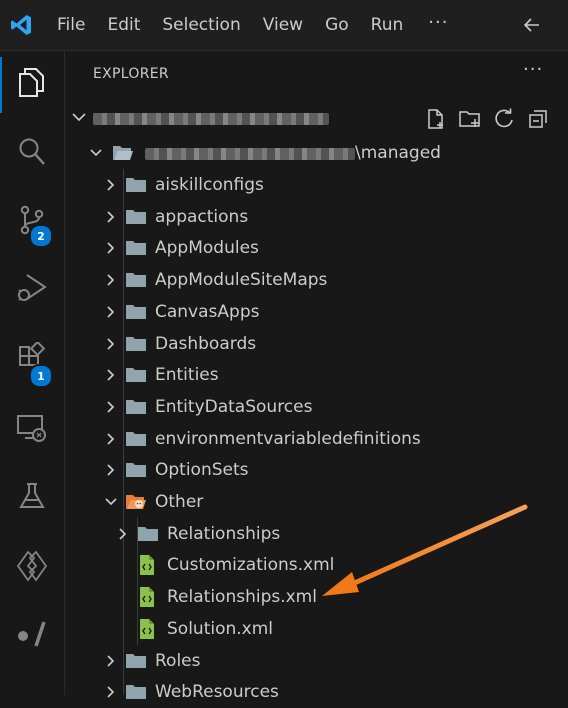 The image size is (568, 708). What do you see at coordinates (21, 25) in the screenshot?
I see `vscode-logo-icon` at bounding box center [21, 25].